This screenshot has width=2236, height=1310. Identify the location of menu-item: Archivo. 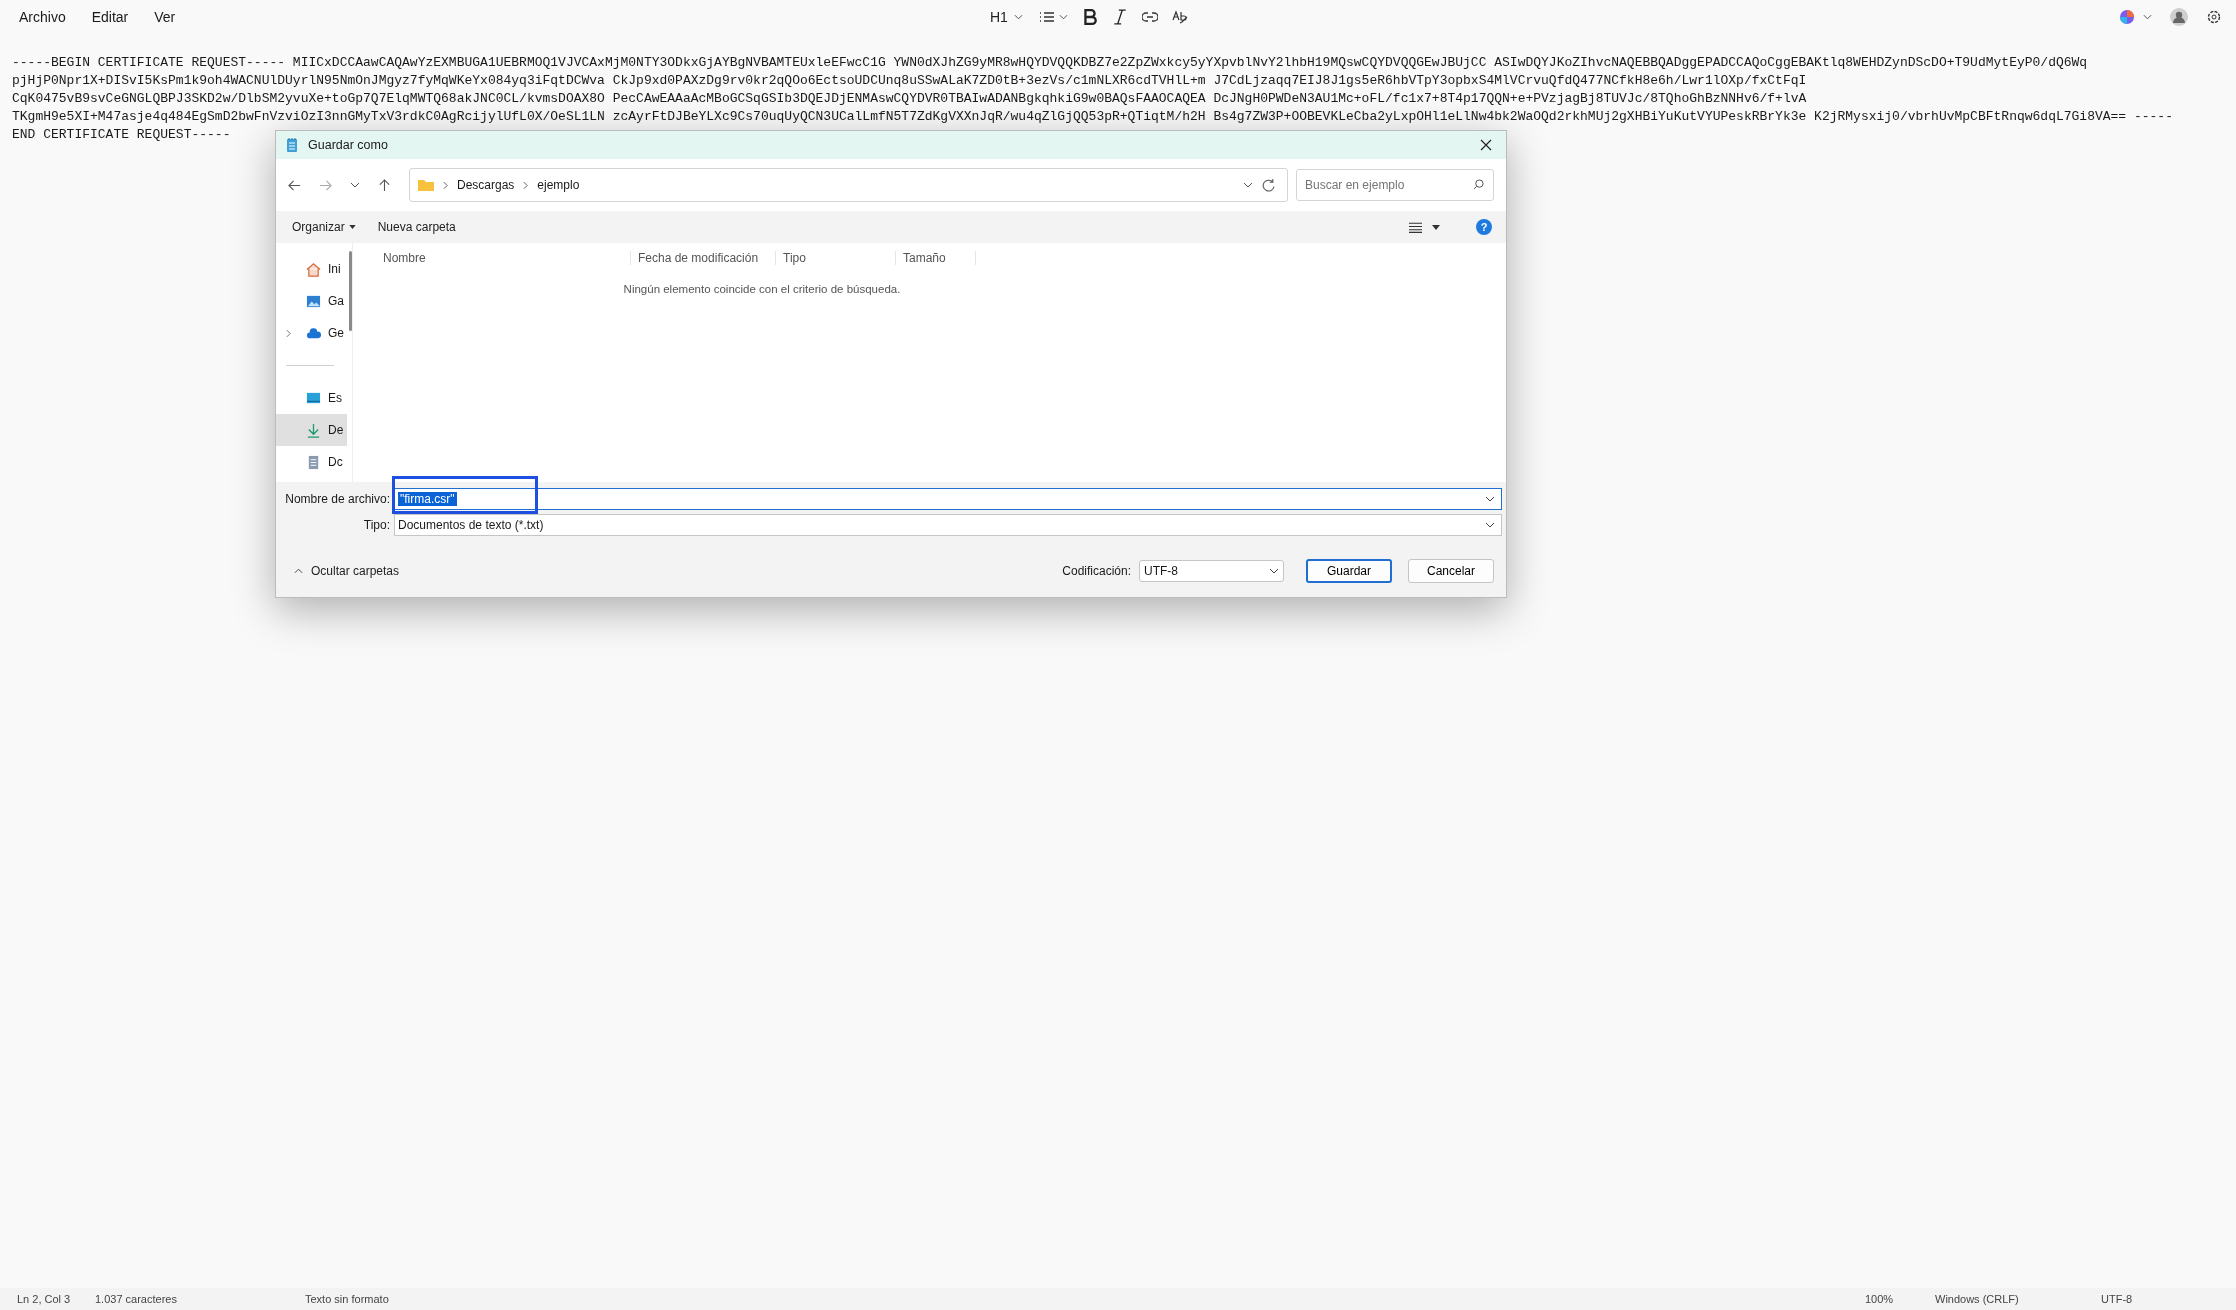
(42, 17).